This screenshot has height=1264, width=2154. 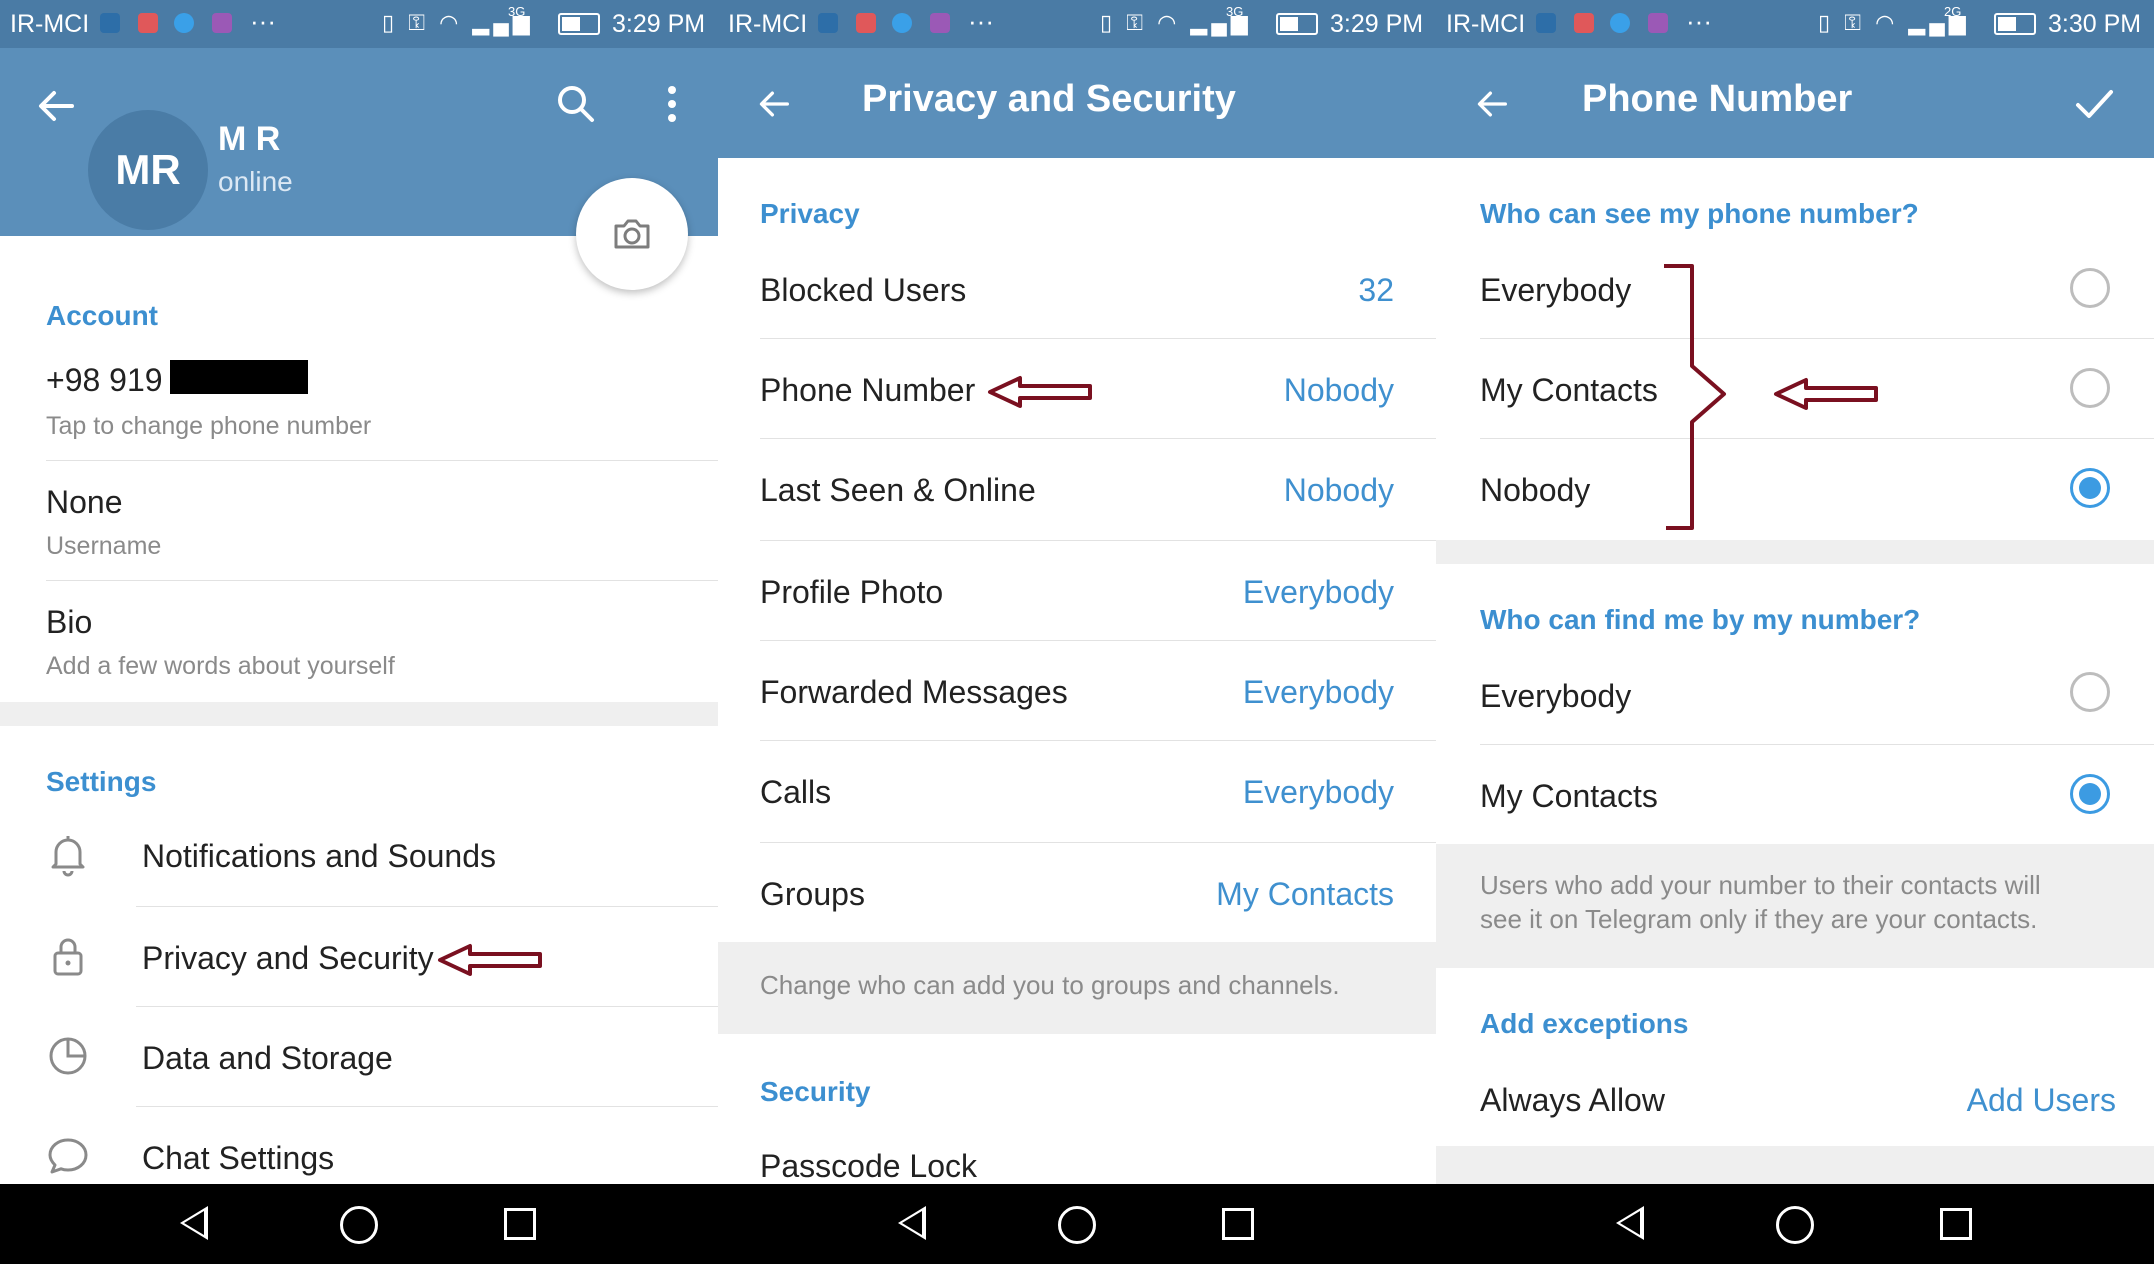 What do you see at coordinates (239, 377) in the screenshot?
I see `redaction-box` at bounding box center [239, 377].